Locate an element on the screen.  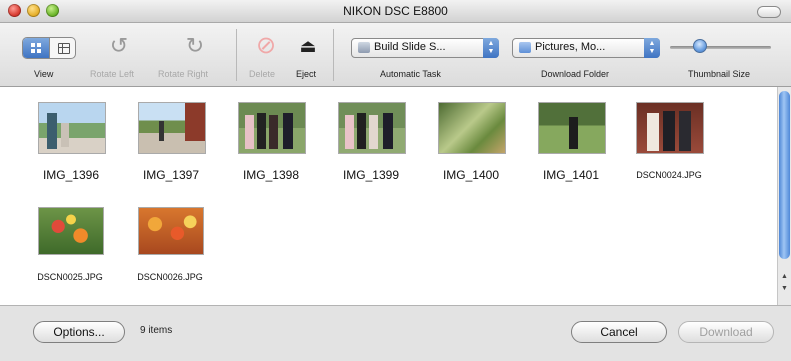
window-title: NIKON DSC E8800 is located at coordinates (395, 11).